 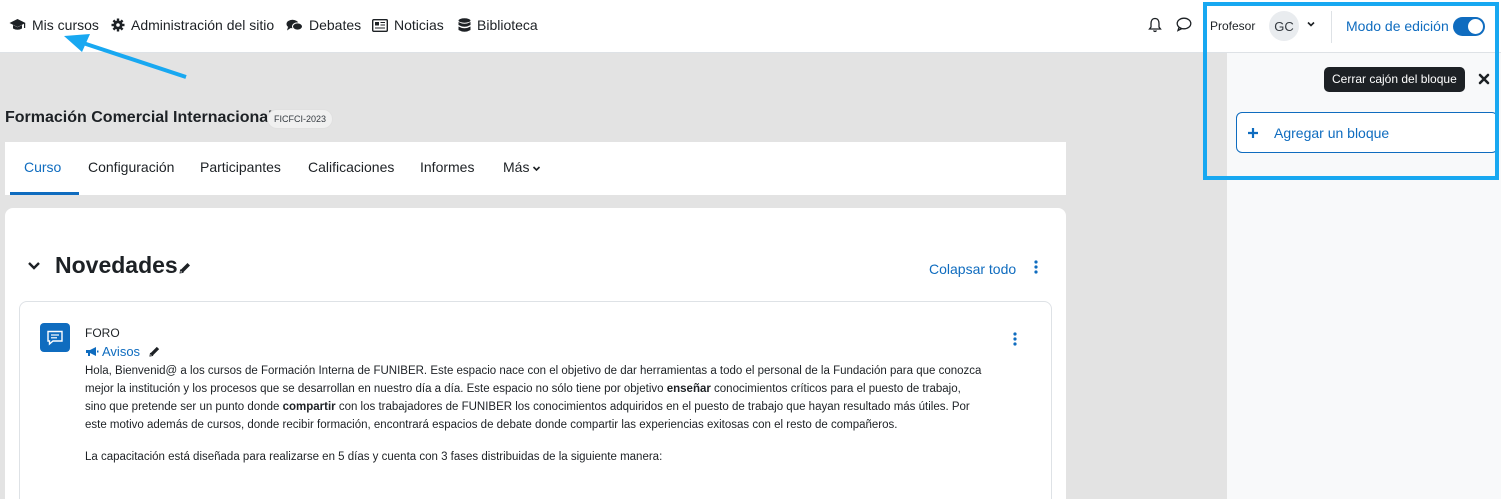 I want to click on nav-mis-cursos: Mis cursos, so click(x=54, y=25).